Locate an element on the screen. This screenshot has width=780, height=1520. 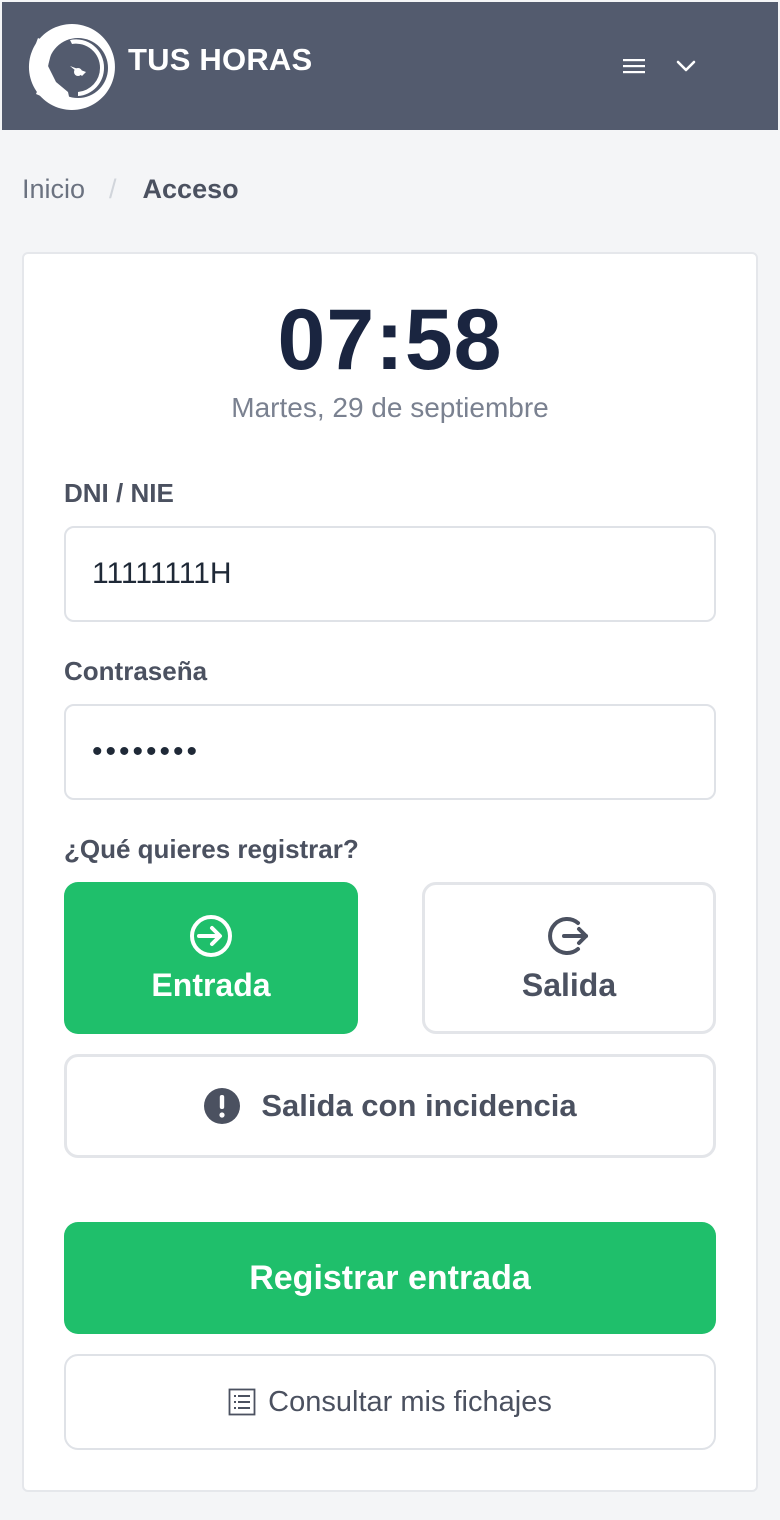
register-submit-button: Registrar entrada is located at coordinates (390, 1278).